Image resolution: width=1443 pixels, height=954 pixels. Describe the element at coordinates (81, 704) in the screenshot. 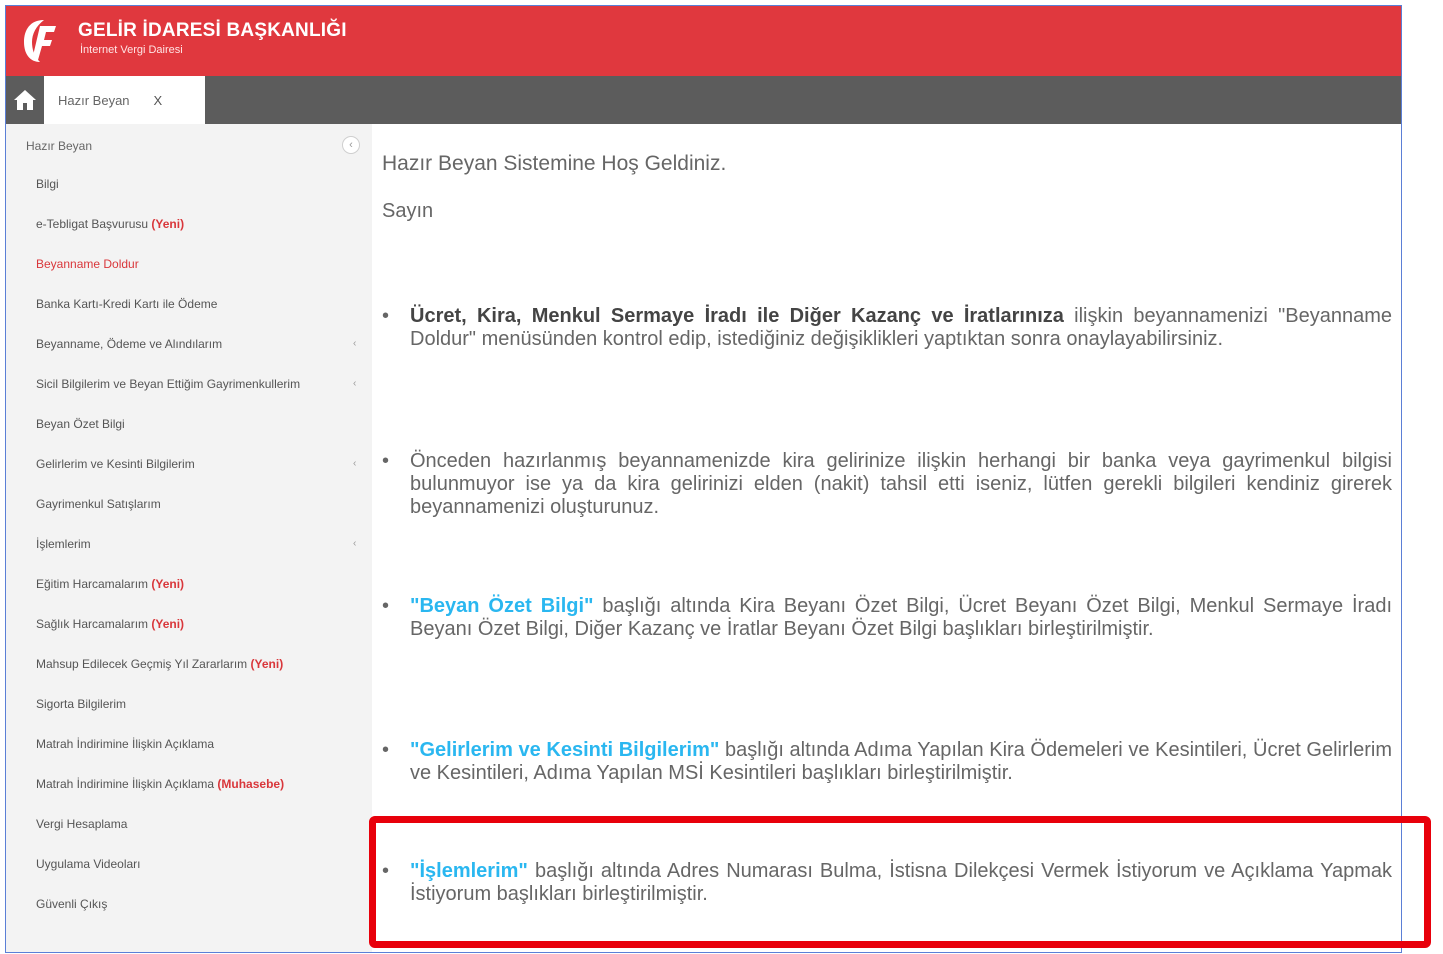

I see `sidebar-item-label: Sigorta Bilgilerim` at that location.